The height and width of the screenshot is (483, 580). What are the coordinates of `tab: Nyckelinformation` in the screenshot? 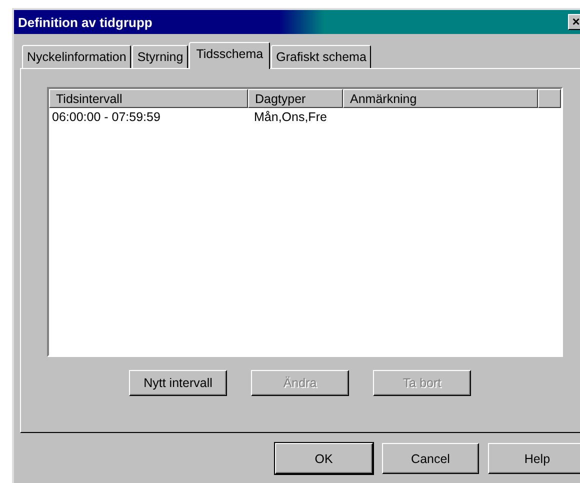 It's located at (77, 56).